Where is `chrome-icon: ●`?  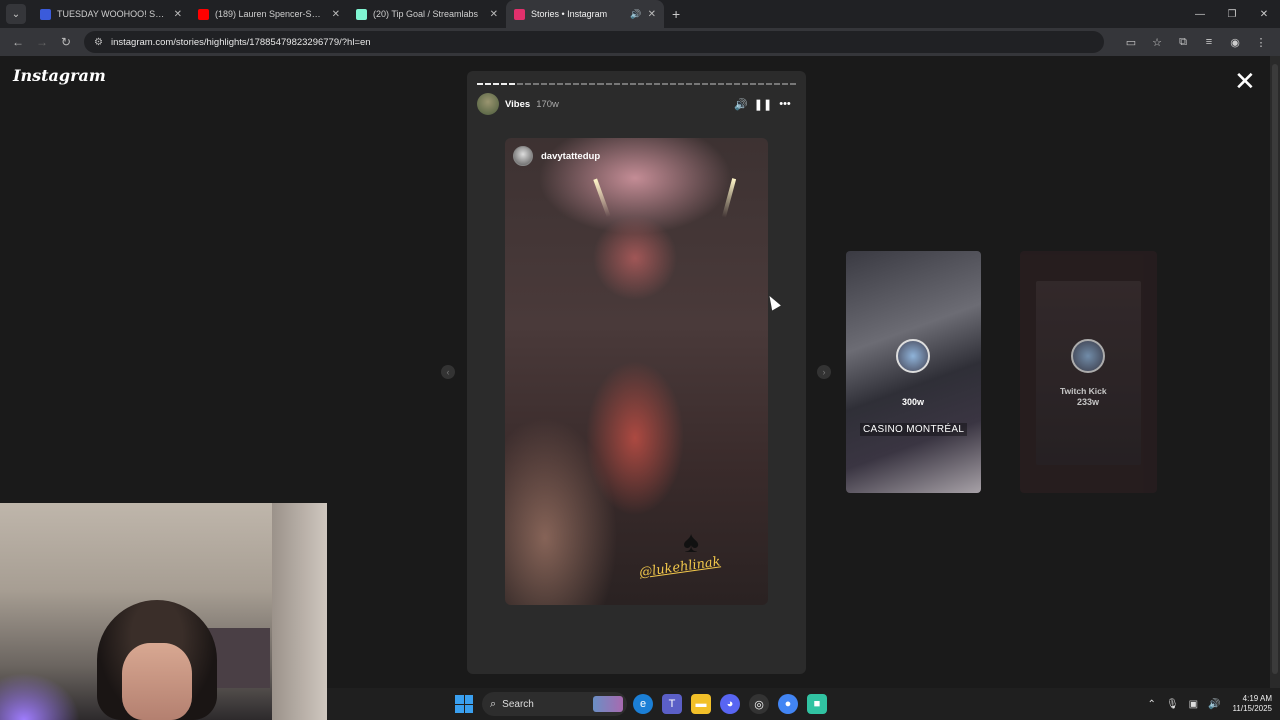 chrome-icon: ● is located at coordinates (788, 704).